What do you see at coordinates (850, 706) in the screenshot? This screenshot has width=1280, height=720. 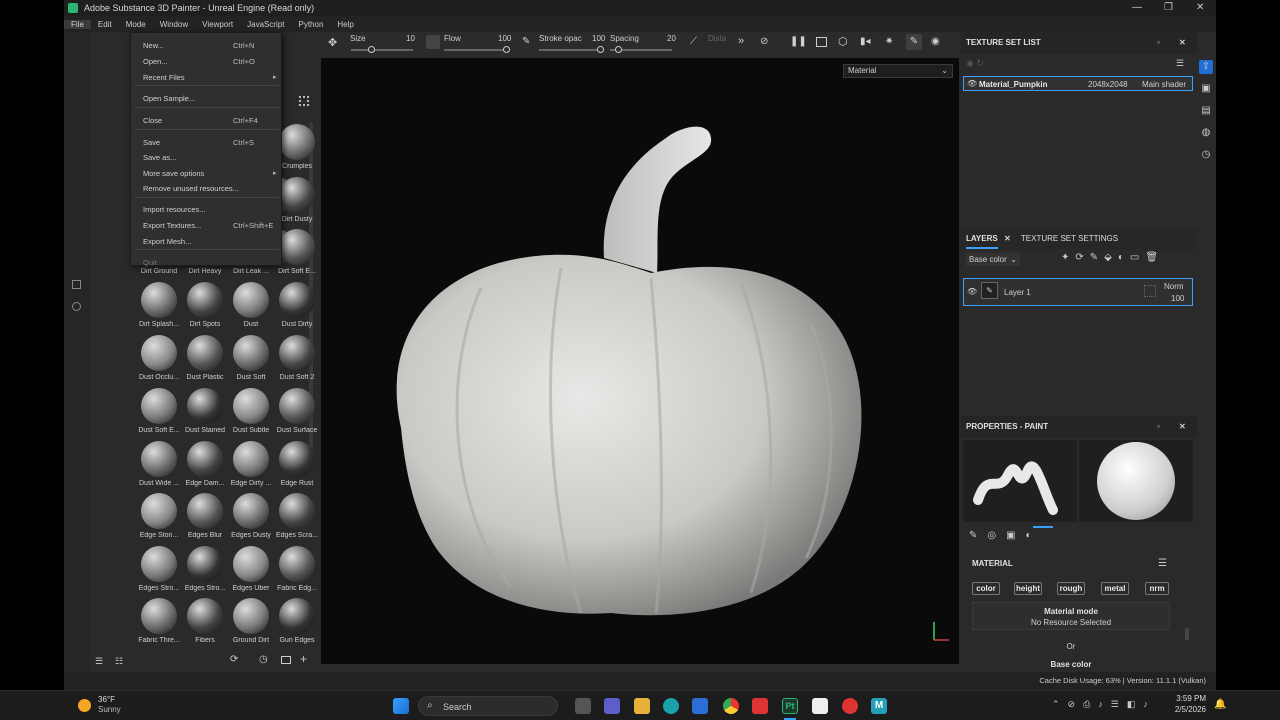 I see `app-circle-icon` at bounding box center [850, 706].